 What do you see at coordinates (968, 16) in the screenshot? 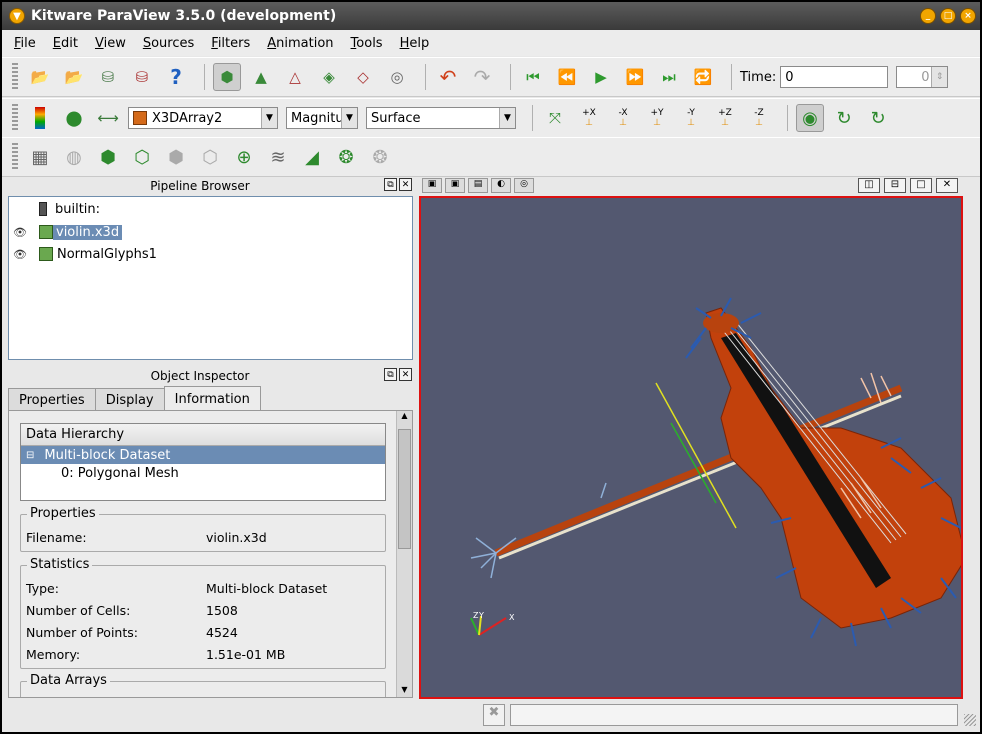
I see `close-button: ×` at bounding box center [968, 16].